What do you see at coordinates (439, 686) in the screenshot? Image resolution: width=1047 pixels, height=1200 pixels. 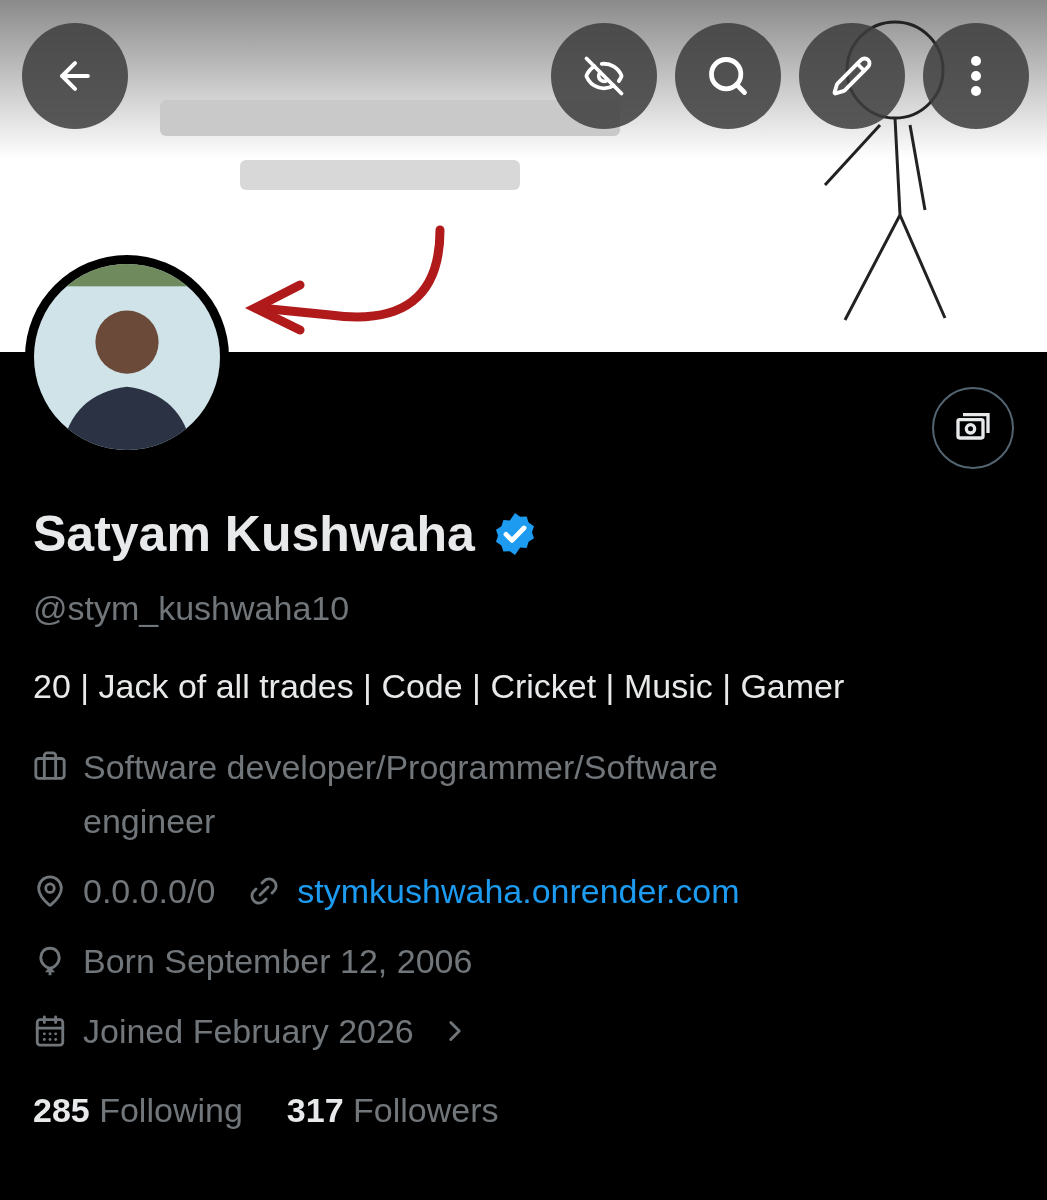 I see `profile-bio: 20 | Jack of all trades | Code | Cricket | Music | Gamer` at bounding box center [439, 686].